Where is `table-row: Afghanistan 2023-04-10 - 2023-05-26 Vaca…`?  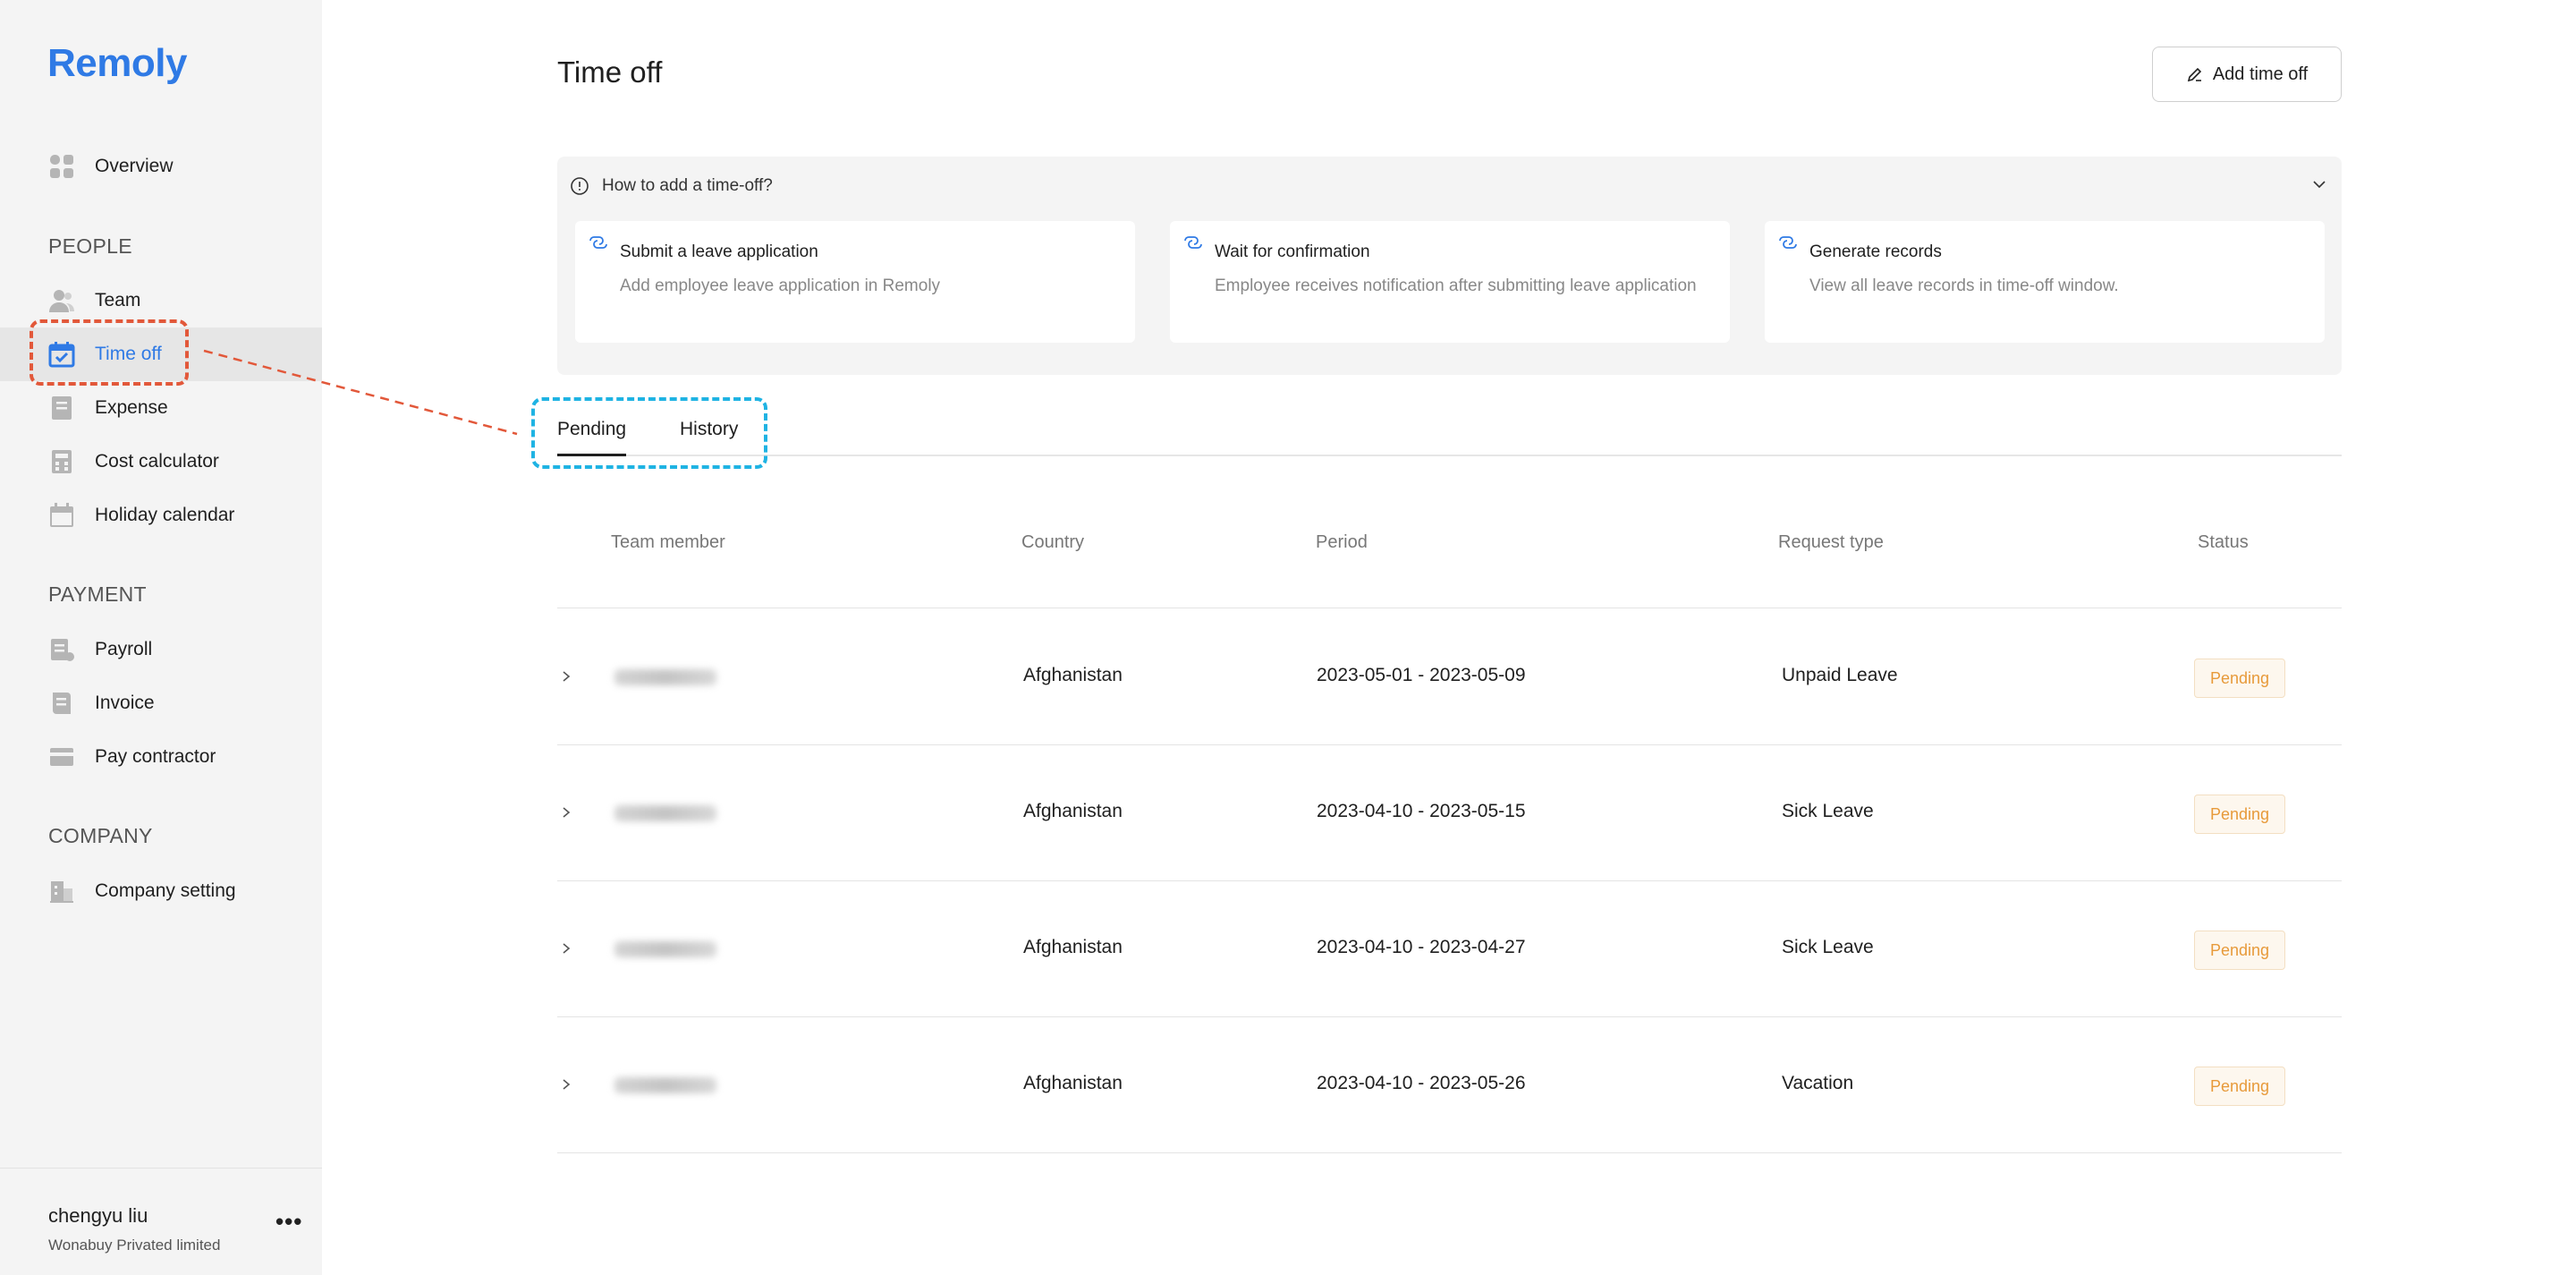
table-row: Afghanistan 2023-04-10 - 2023-05-26 Vaca… is located at coordinates (1449, 1085).